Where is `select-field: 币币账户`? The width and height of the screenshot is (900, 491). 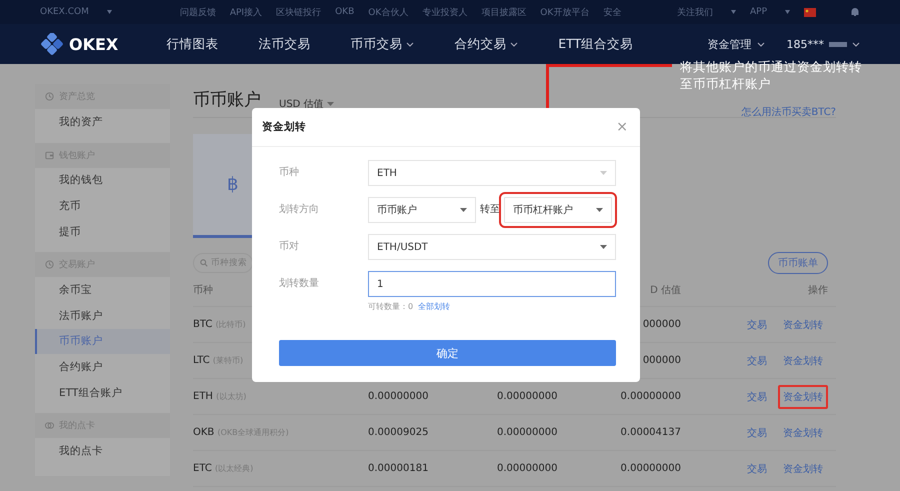 select-field: 币币账户 is located at coordinates (422, 210).